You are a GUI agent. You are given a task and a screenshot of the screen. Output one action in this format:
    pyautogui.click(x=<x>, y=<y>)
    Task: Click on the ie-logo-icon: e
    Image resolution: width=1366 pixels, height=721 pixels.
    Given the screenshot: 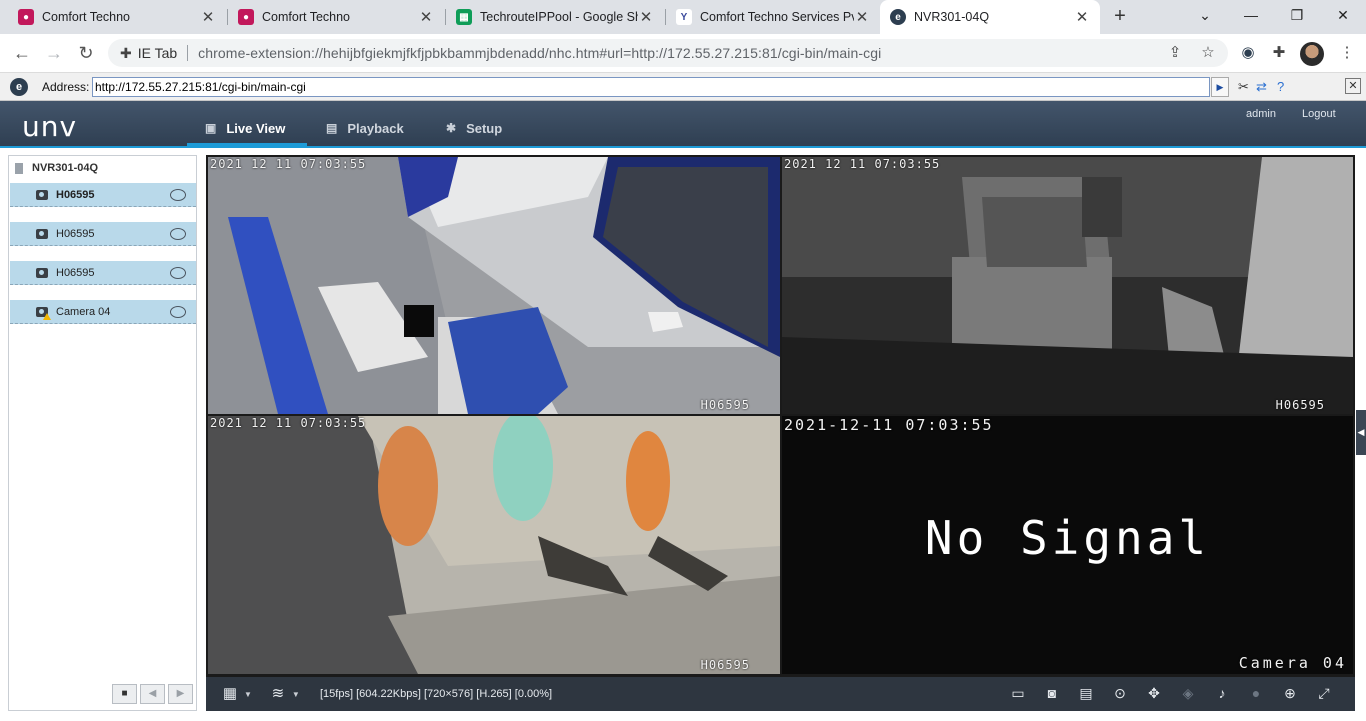 What is the action you would take?
    pyautogui.click(x=19, y=87)
    